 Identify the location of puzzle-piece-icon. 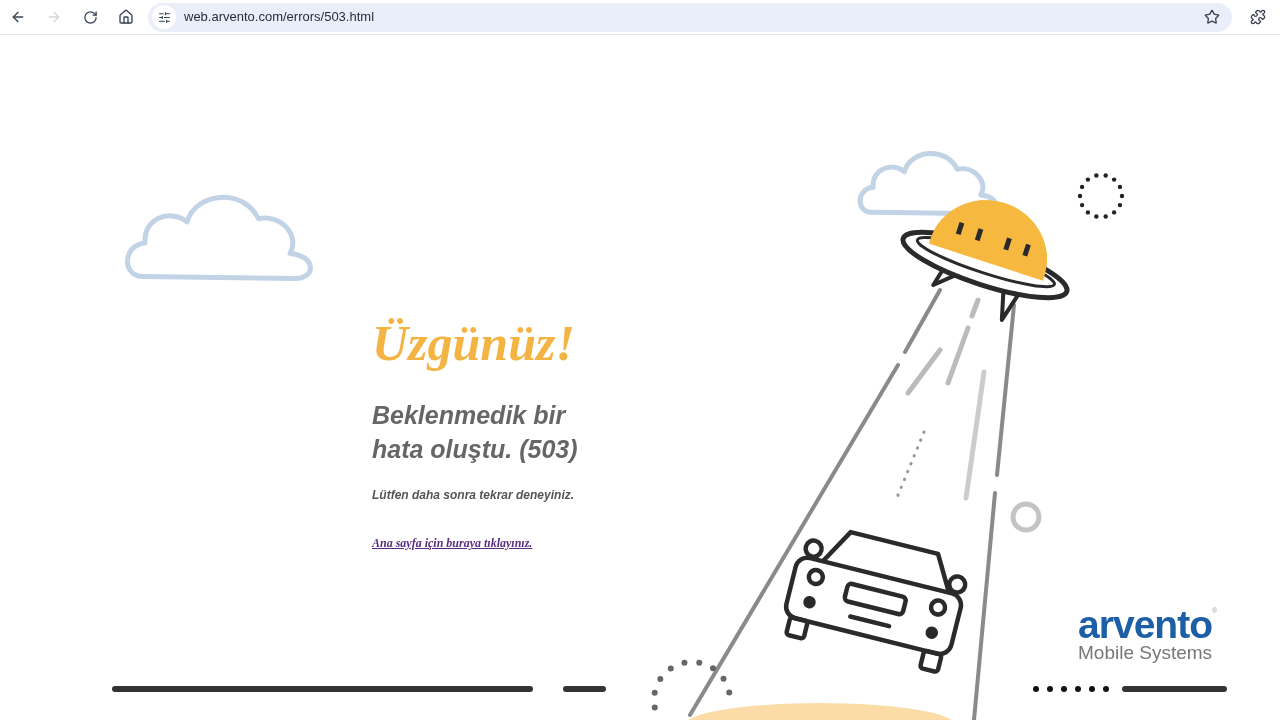
(1258, 17).